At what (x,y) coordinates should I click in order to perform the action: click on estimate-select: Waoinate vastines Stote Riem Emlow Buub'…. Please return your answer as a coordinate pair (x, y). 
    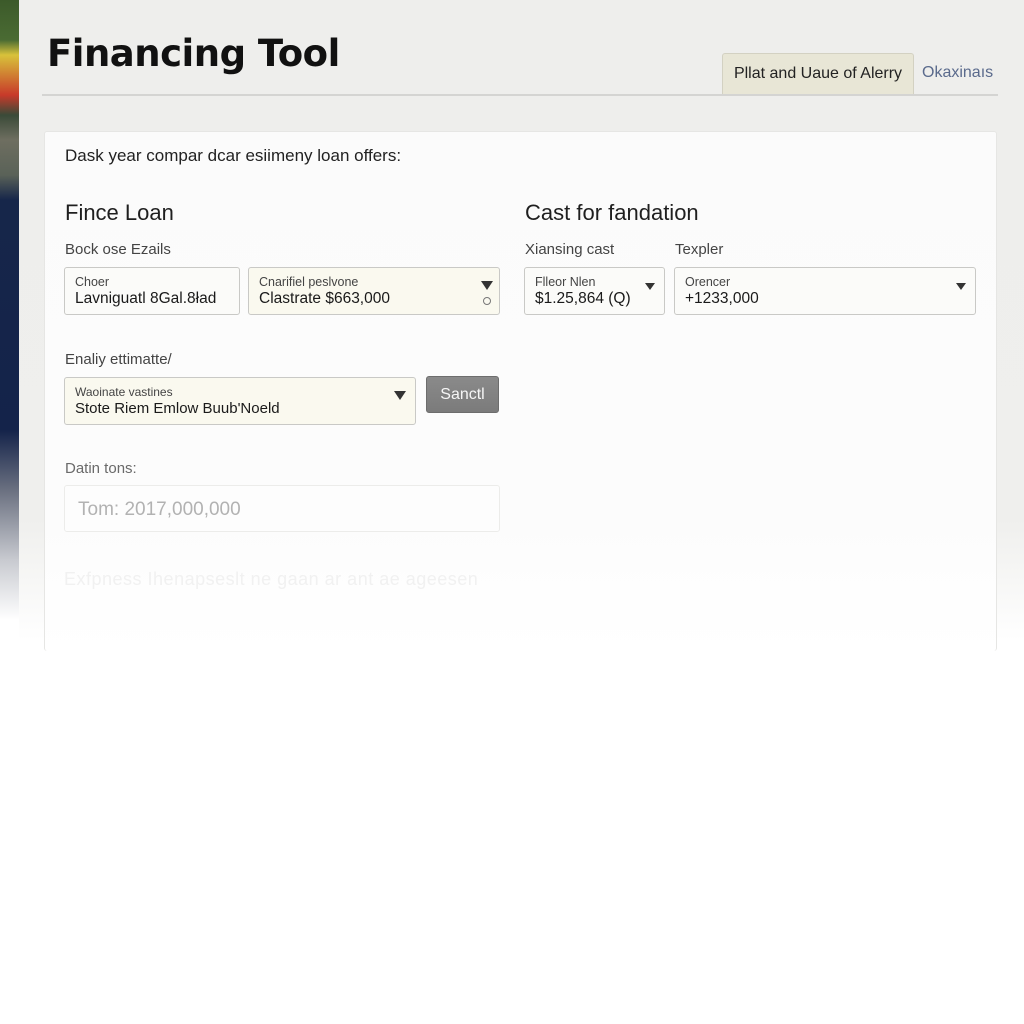
    Looking at the image, I should click on (240, 401).